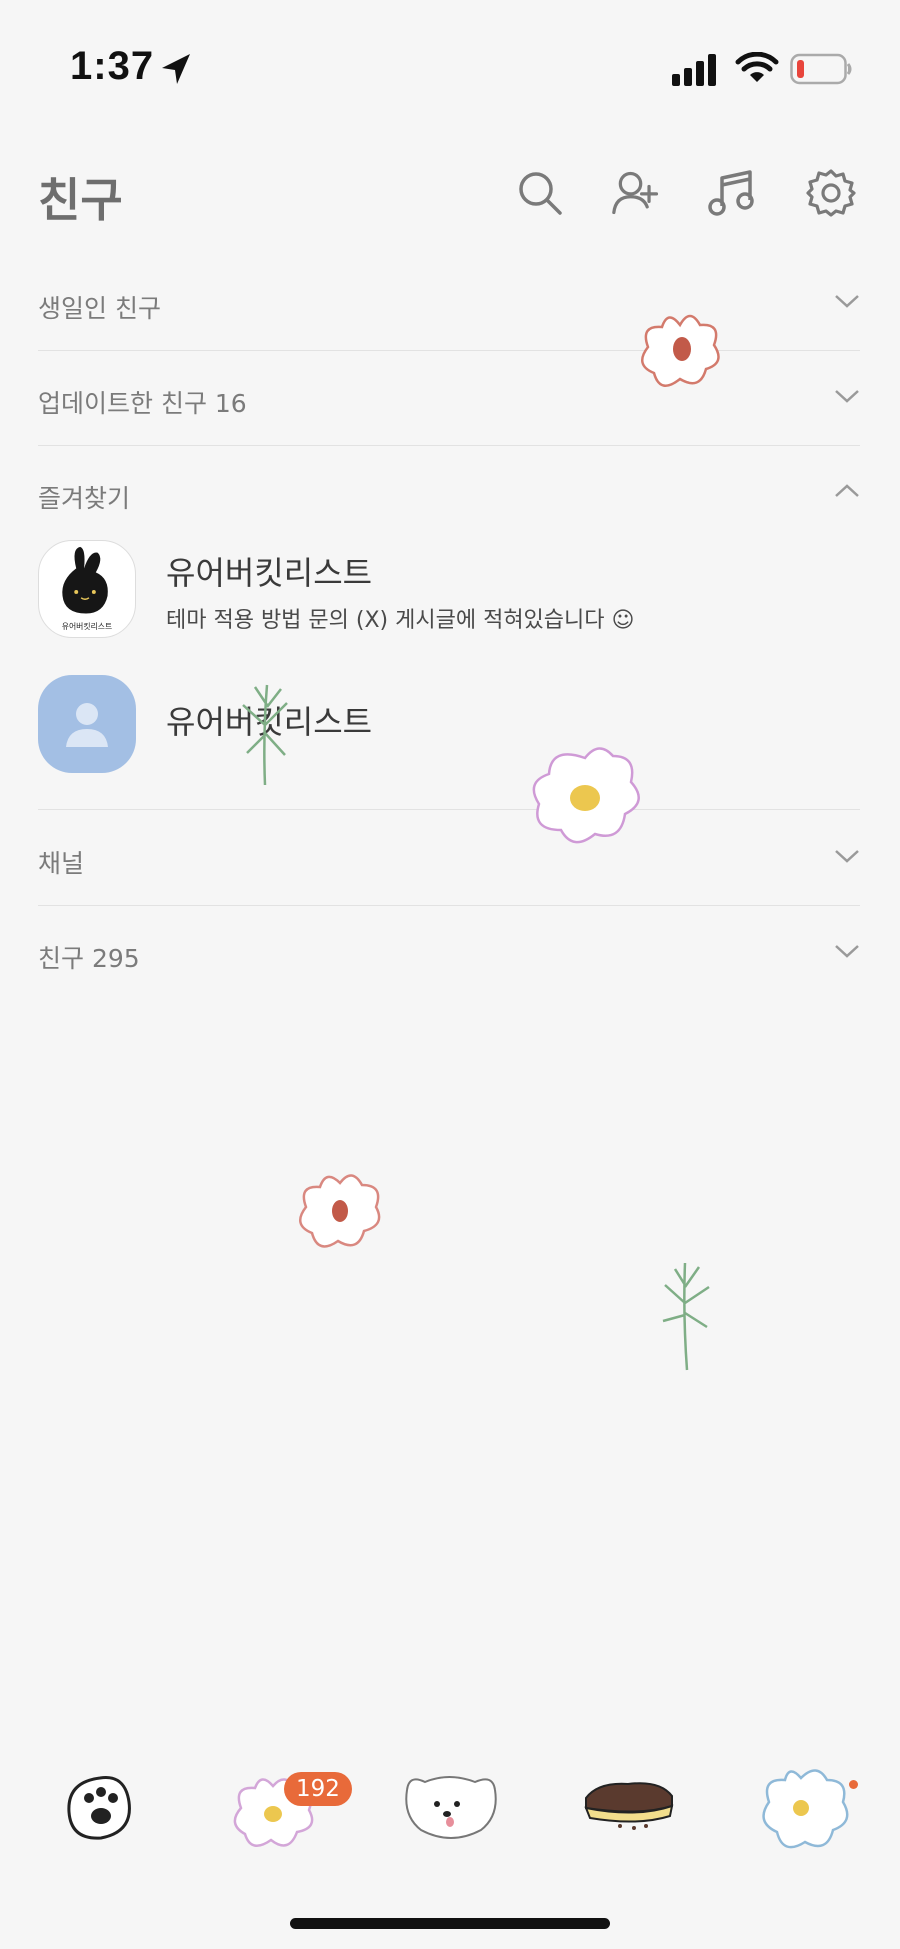  What do you see at coordinates (449, 762) in the screenshot?
I see `section-divider` at bounding box center [449, 762].